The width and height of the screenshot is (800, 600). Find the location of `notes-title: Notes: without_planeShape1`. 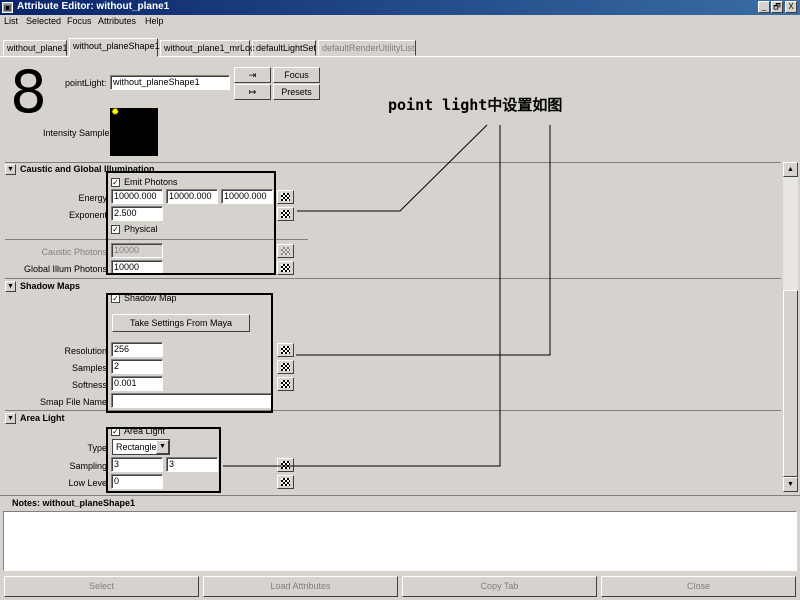

notes-title: Notes: without_planeShape1 is located at coordinates (74, 503).